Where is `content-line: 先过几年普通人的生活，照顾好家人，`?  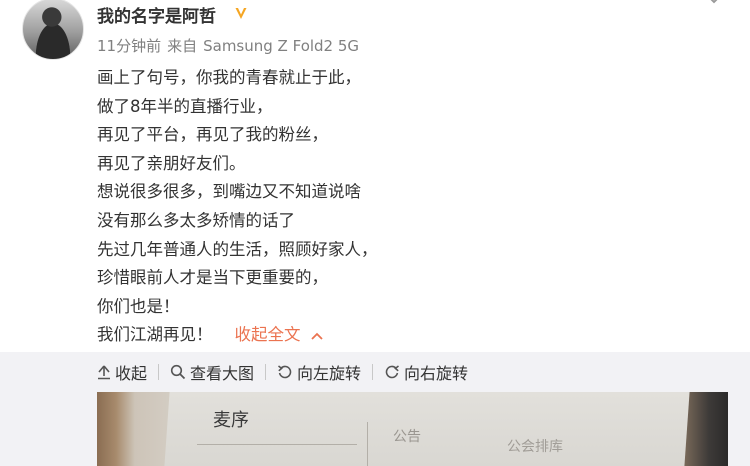 content-line: 先过几年普通人的生活，照顾好家人， is located at coordinates (237, 249).